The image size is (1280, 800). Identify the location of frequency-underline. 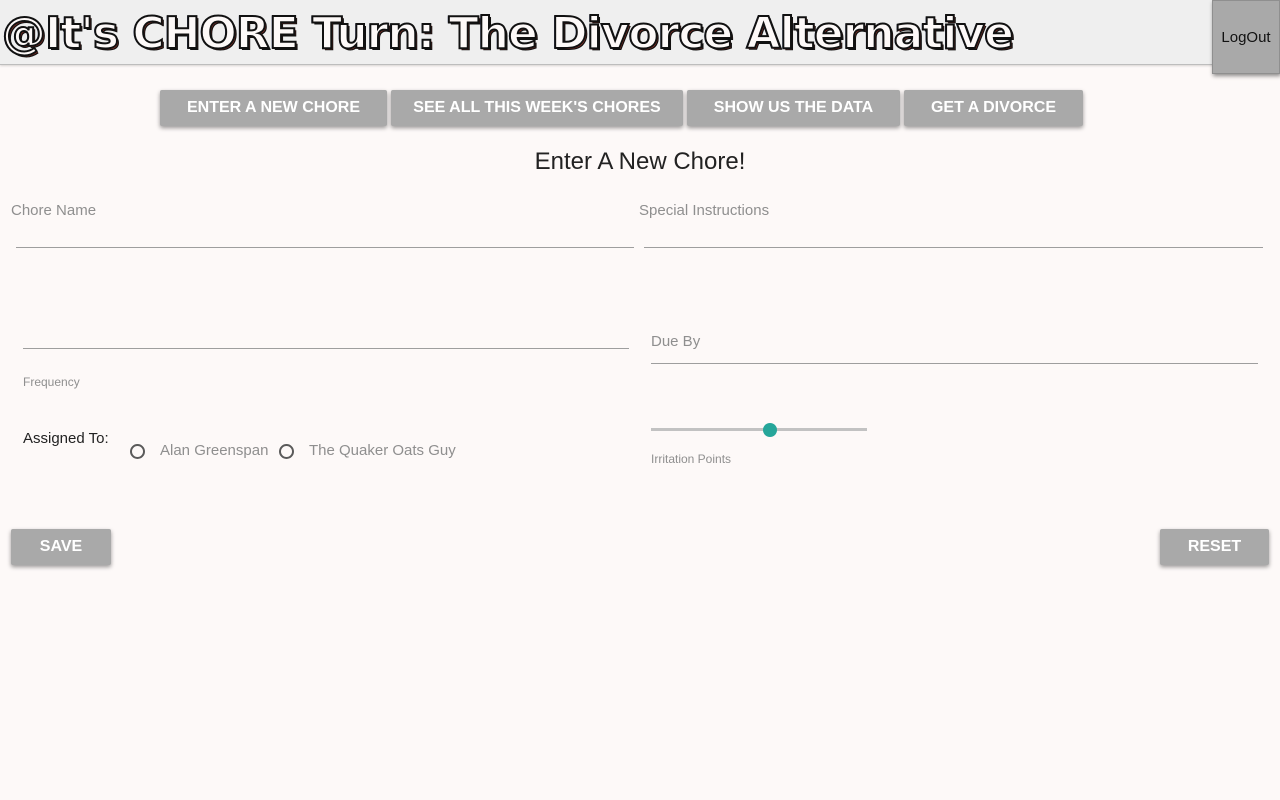
(326, 348).